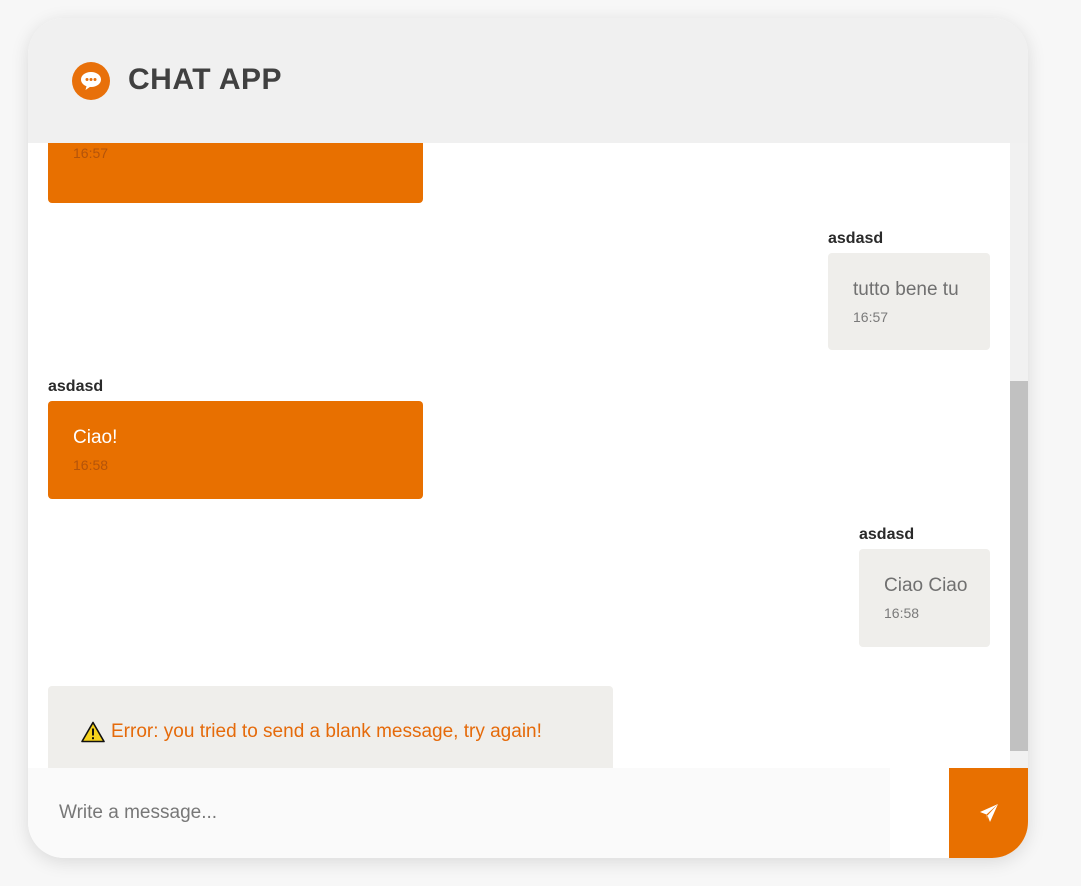  I want to click on message-bubble: 16:57, so click(235, 173).